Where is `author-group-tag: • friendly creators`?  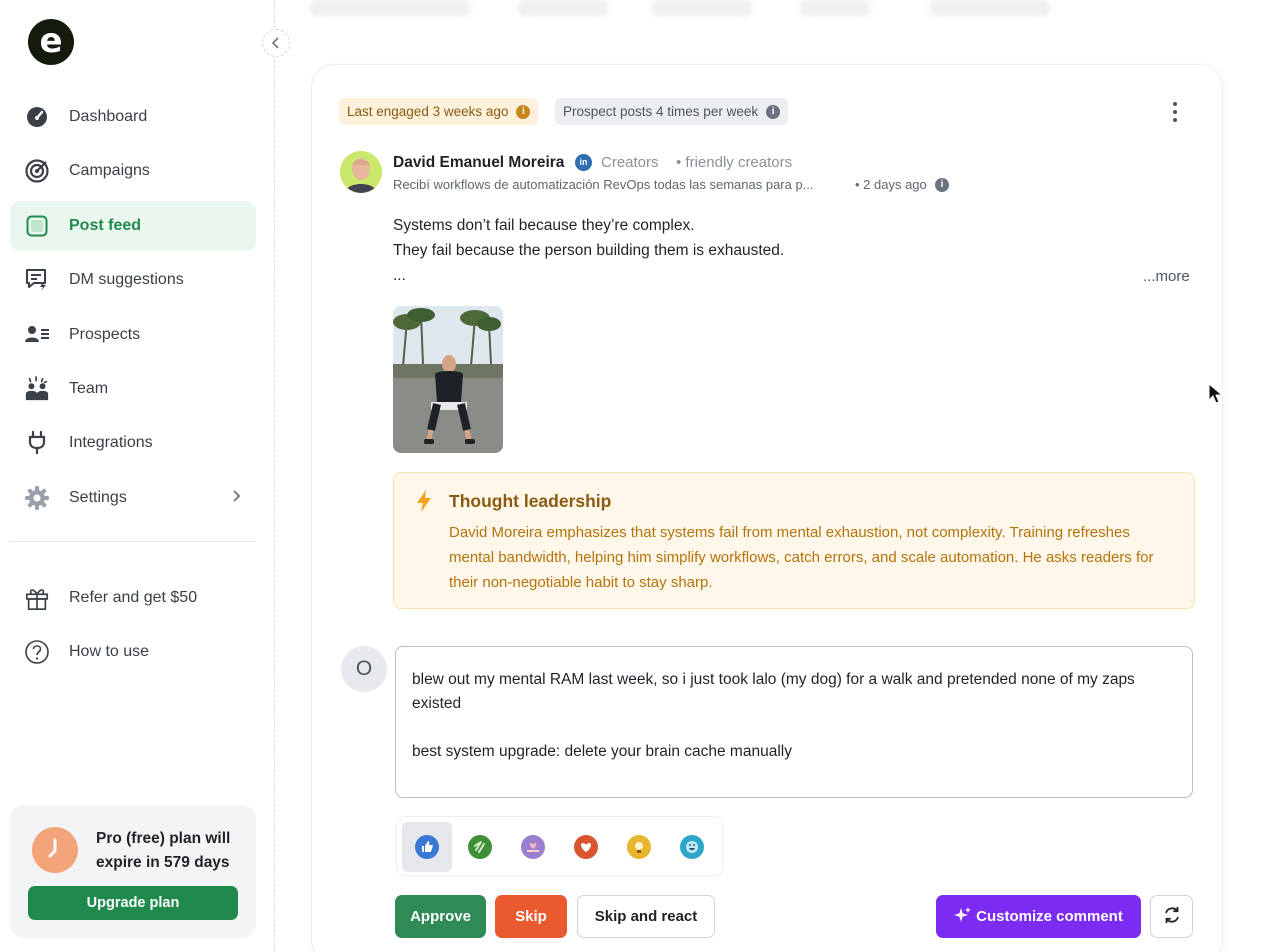 author-group-tag: • friendly creators is located at coordinates (734, 162).